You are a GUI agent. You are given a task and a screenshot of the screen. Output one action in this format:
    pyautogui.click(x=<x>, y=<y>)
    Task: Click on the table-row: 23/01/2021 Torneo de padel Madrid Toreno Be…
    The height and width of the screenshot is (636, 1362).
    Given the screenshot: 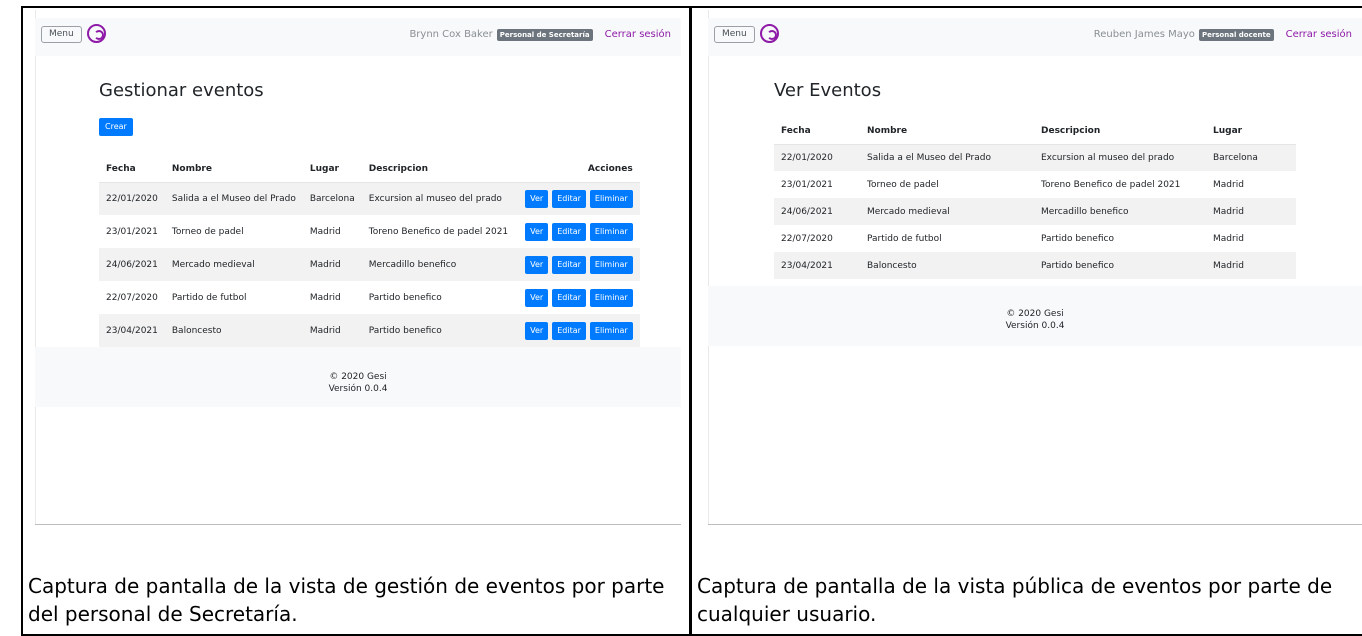 What is the action you would take?
    pyautogui.click(x=369, y=231)
    